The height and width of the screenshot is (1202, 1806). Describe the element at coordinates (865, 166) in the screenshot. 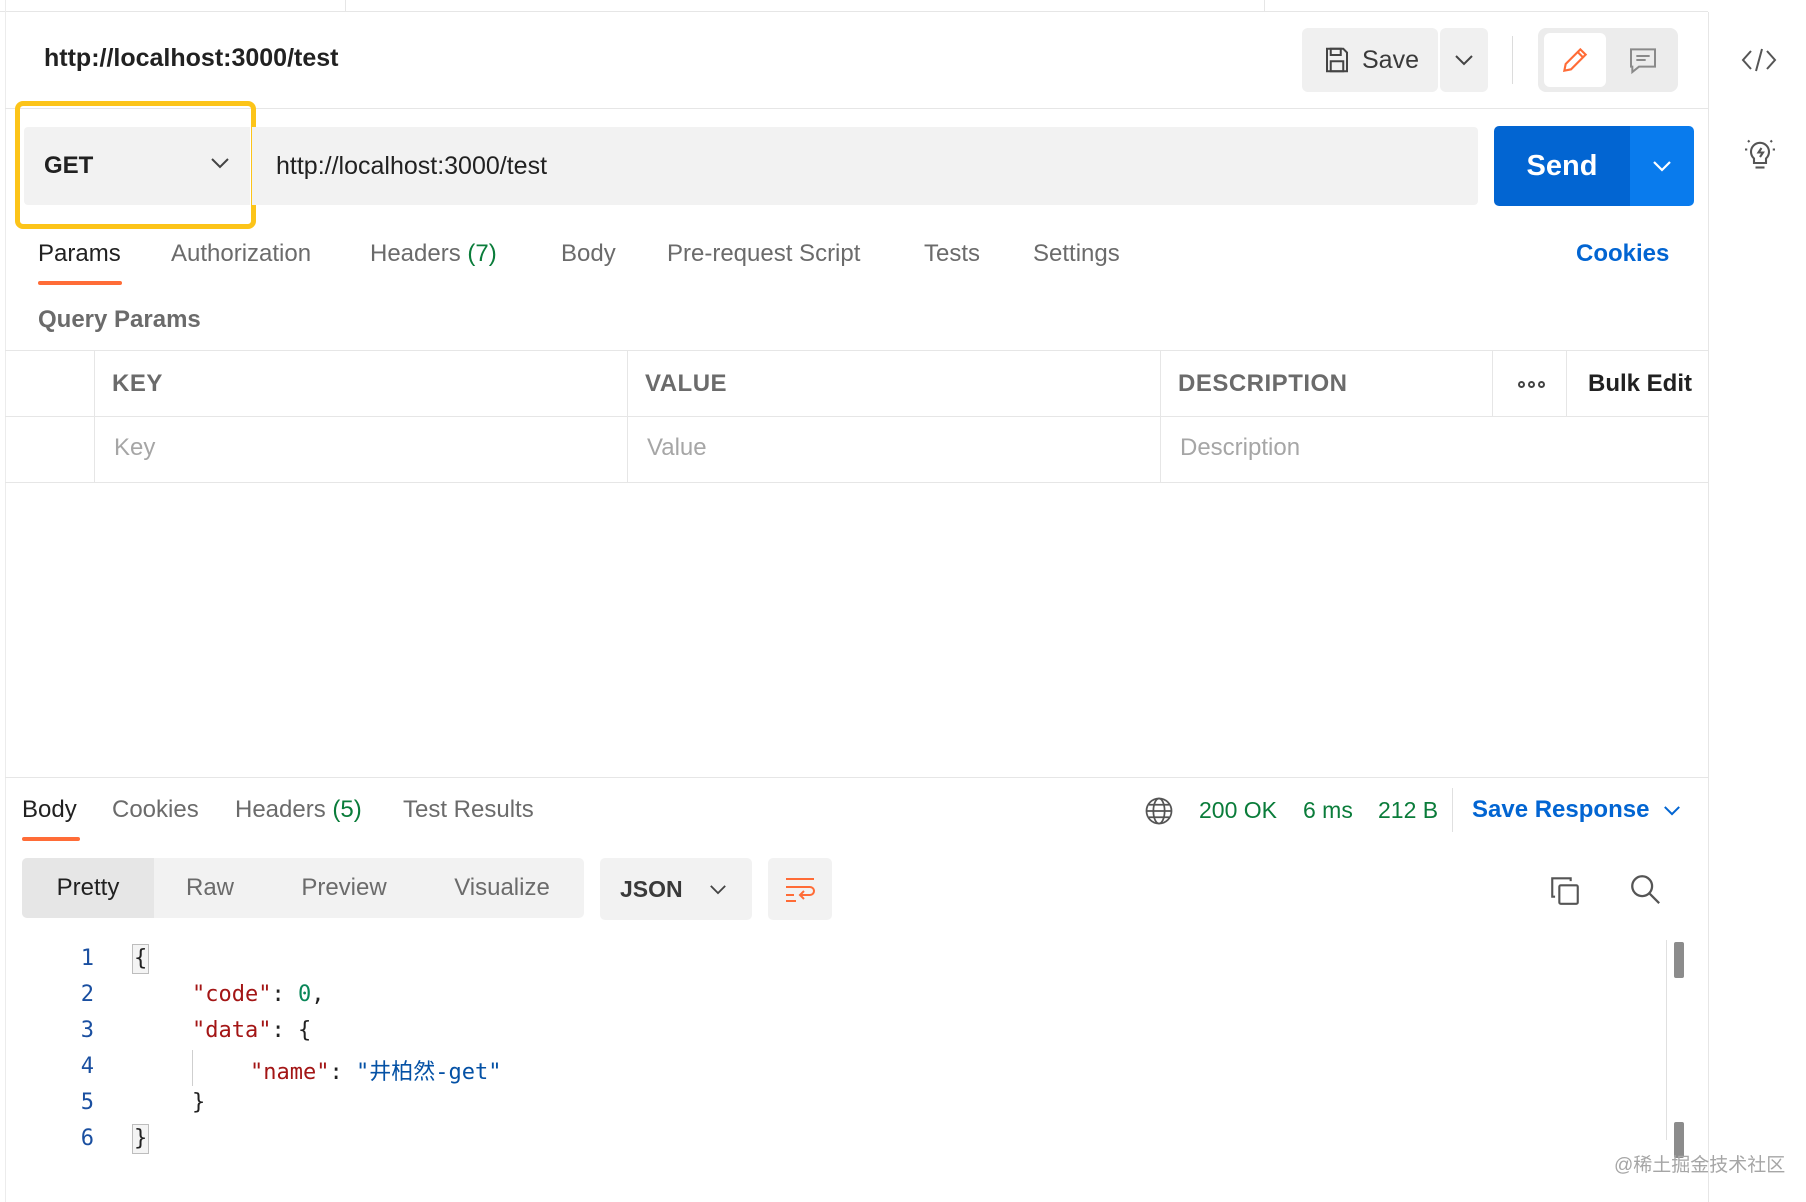

I see `url-input: http://localhost:3000/test` at that location.